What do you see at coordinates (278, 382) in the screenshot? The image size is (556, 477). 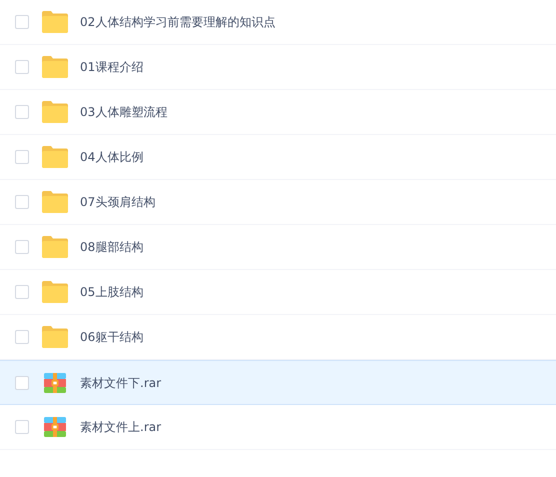 I see `file-row: 素材文件下.rar` at bounding box center [278, 382].